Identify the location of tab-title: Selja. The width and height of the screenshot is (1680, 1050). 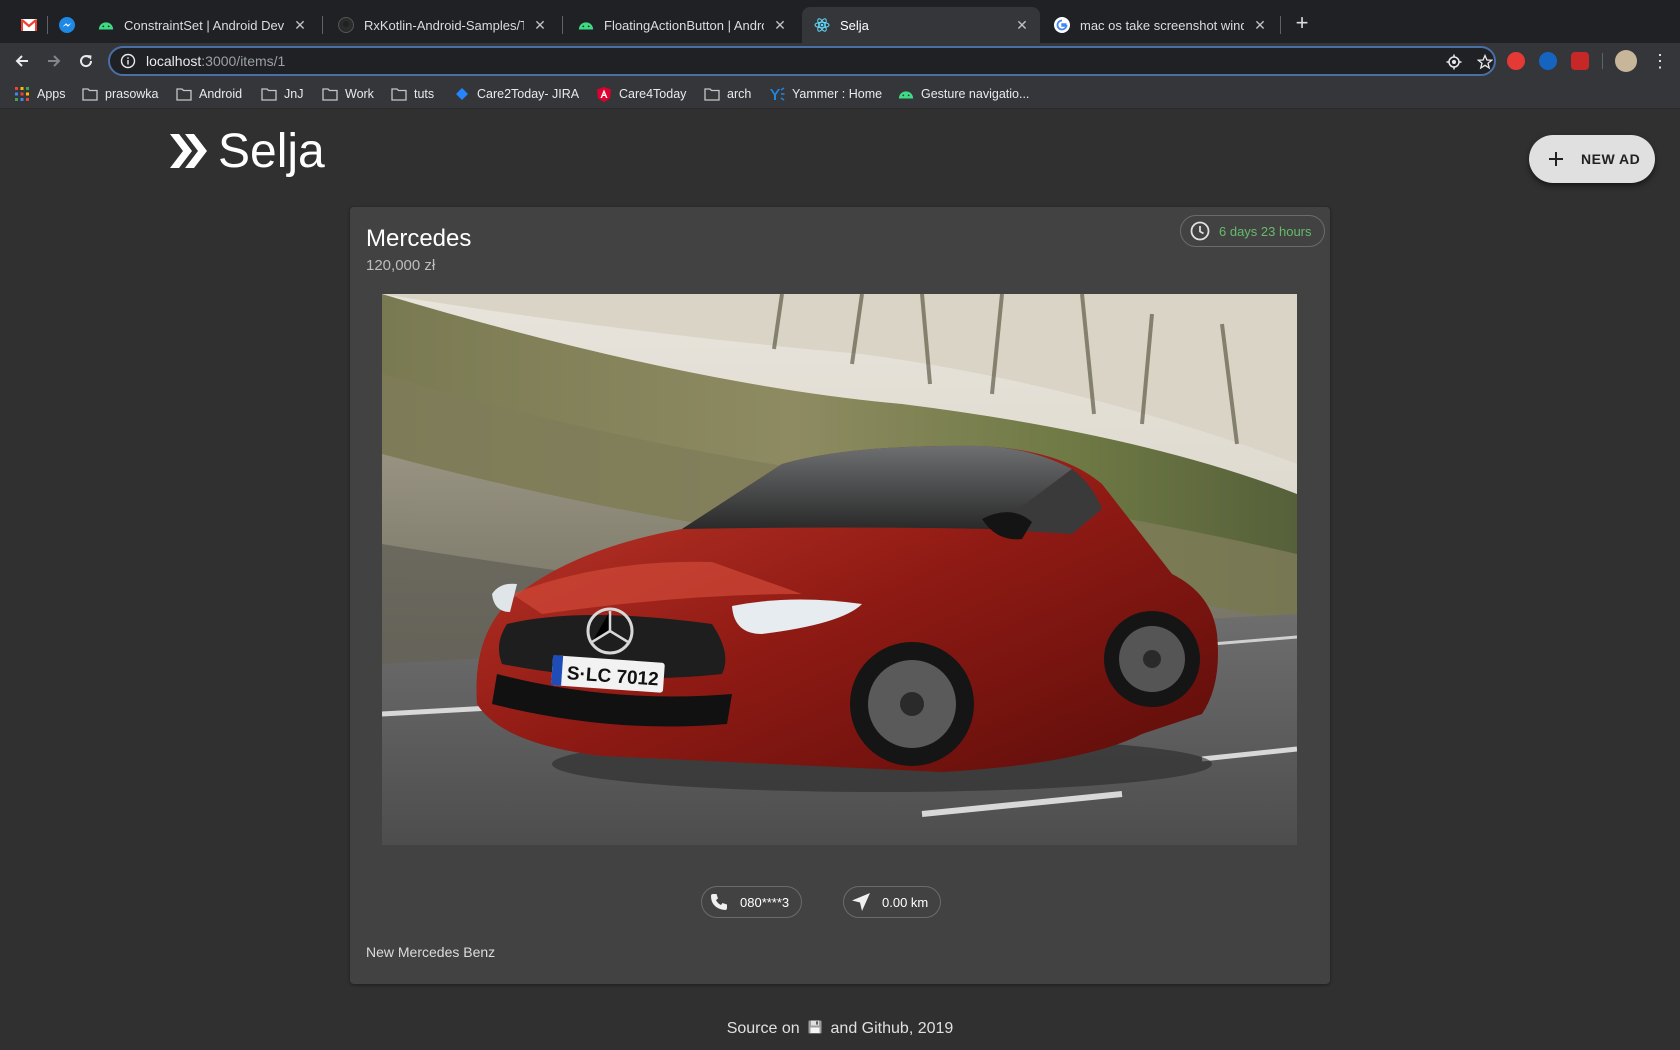
(854, 25).